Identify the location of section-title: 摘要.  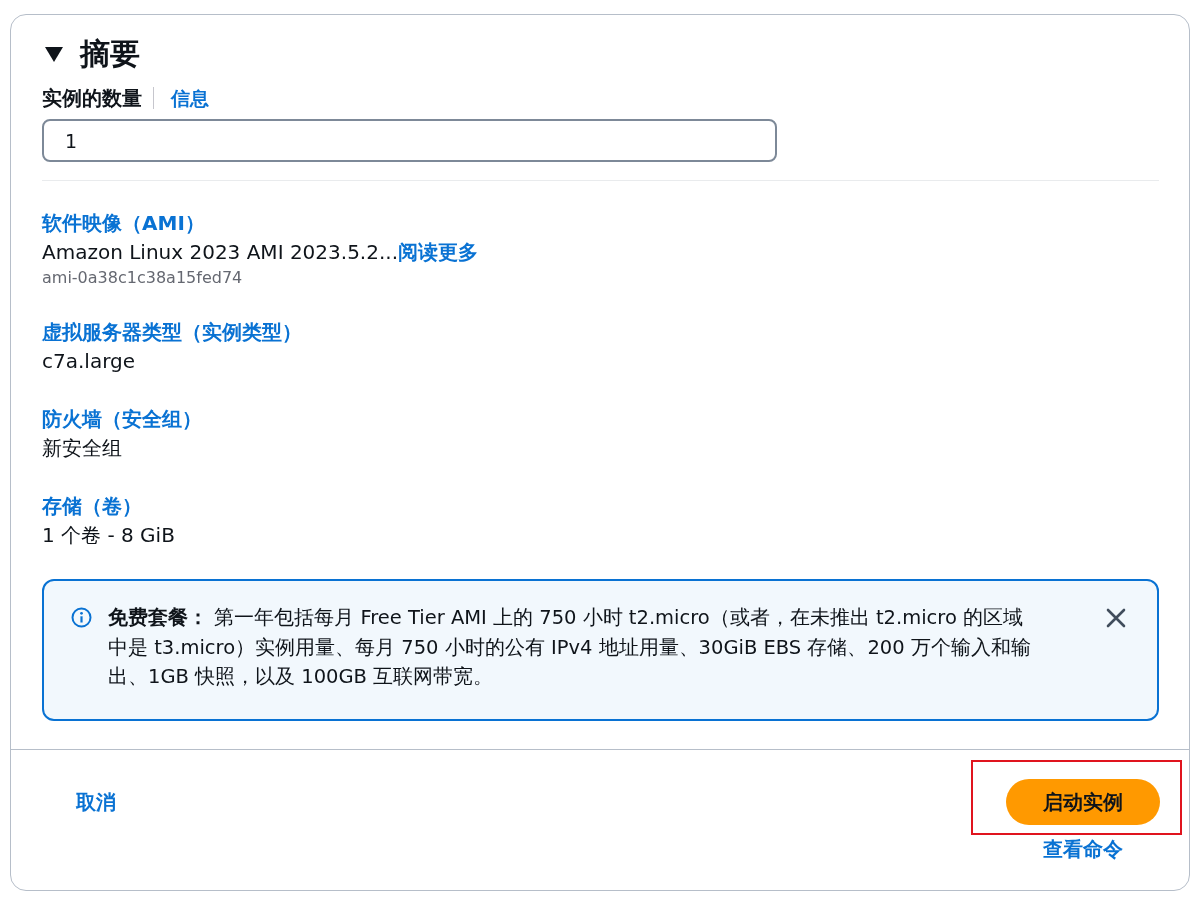
(110, 54).